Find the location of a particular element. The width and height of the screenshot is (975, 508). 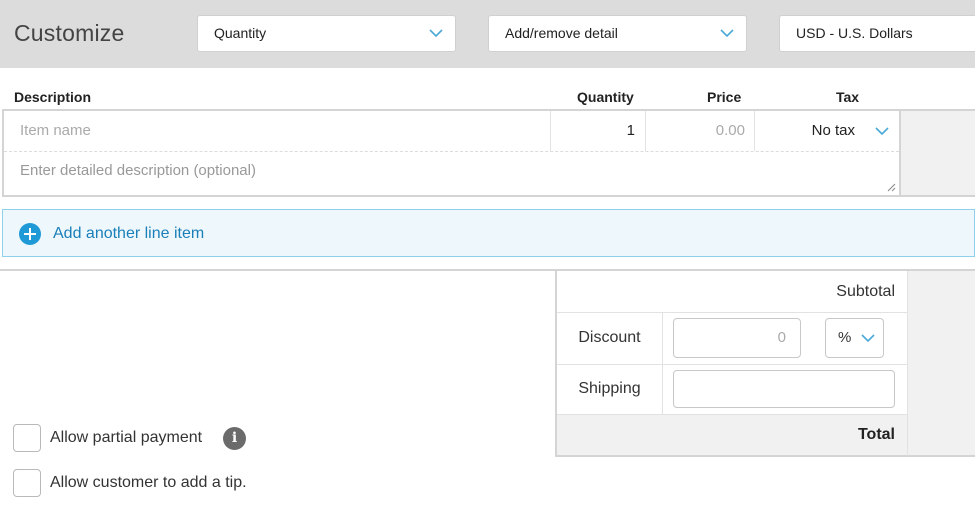

quantity-input: 1 is located at coordinates (598, 131).